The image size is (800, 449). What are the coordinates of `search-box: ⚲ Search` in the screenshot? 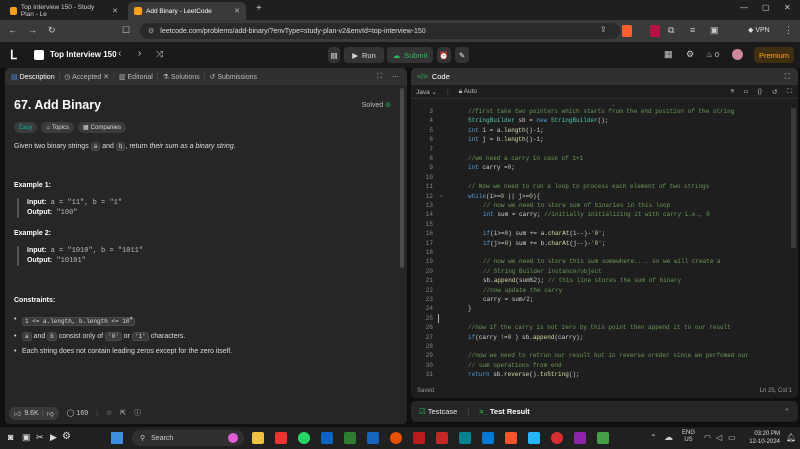 It's located at (188, 438).